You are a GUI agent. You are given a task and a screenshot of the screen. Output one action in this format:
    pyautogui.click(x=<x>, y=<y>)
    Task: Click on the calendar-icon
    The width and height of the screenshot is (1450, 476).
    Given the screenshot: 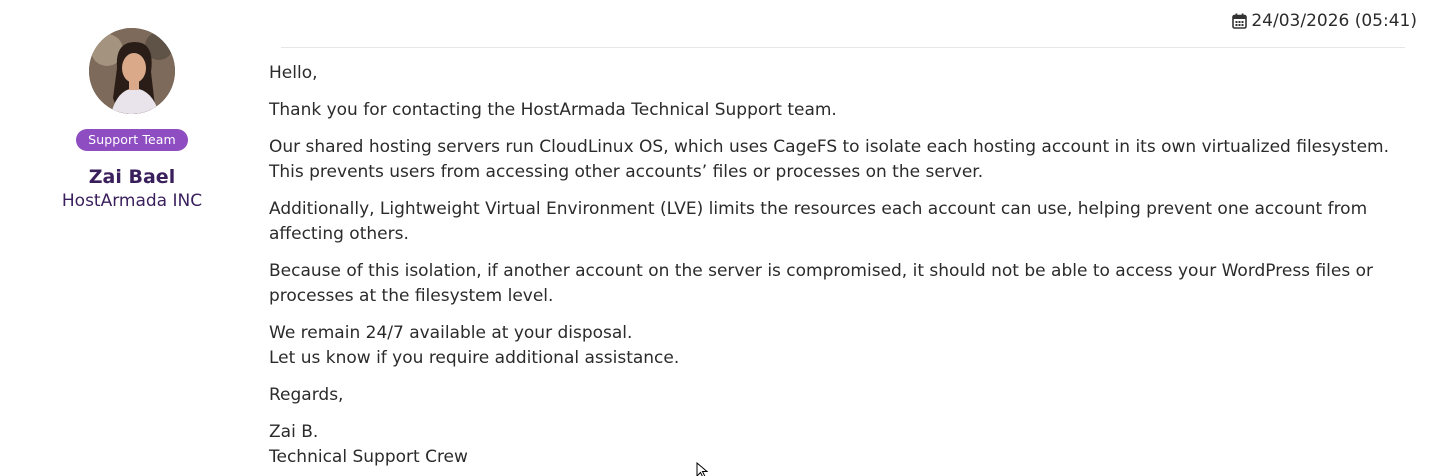 What is the action you would take?
    pyautogui.click(x=1240, y=21)
    